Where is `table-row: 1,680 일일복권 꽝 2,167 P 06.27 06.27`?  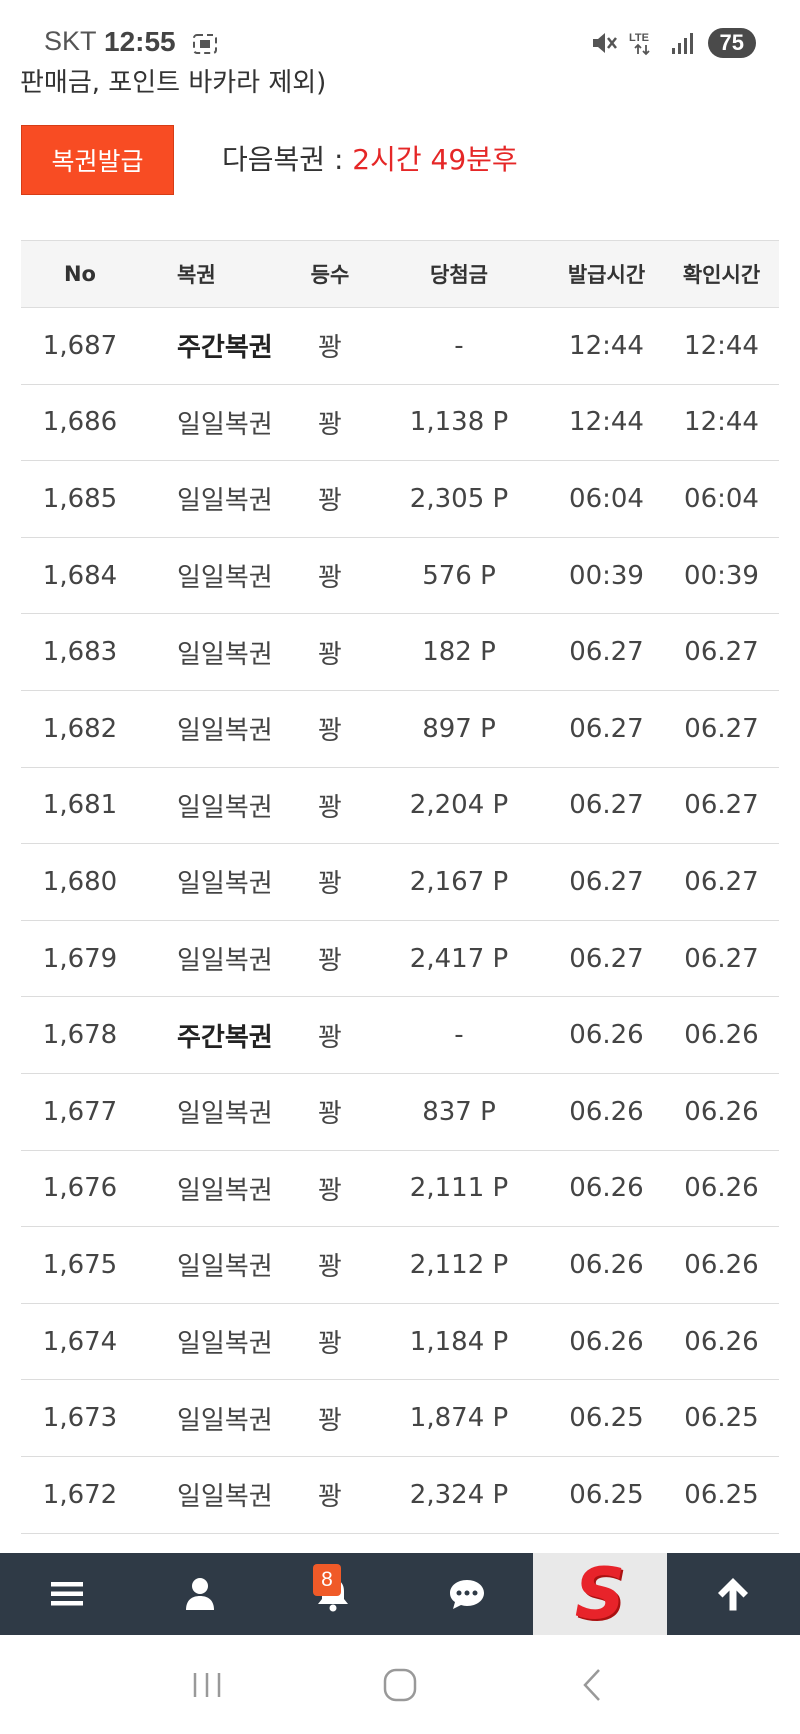
table-row: 1,680 일일복권 꽝 2,167 P 06.27 06.27 is located at coordinates (400, 882).